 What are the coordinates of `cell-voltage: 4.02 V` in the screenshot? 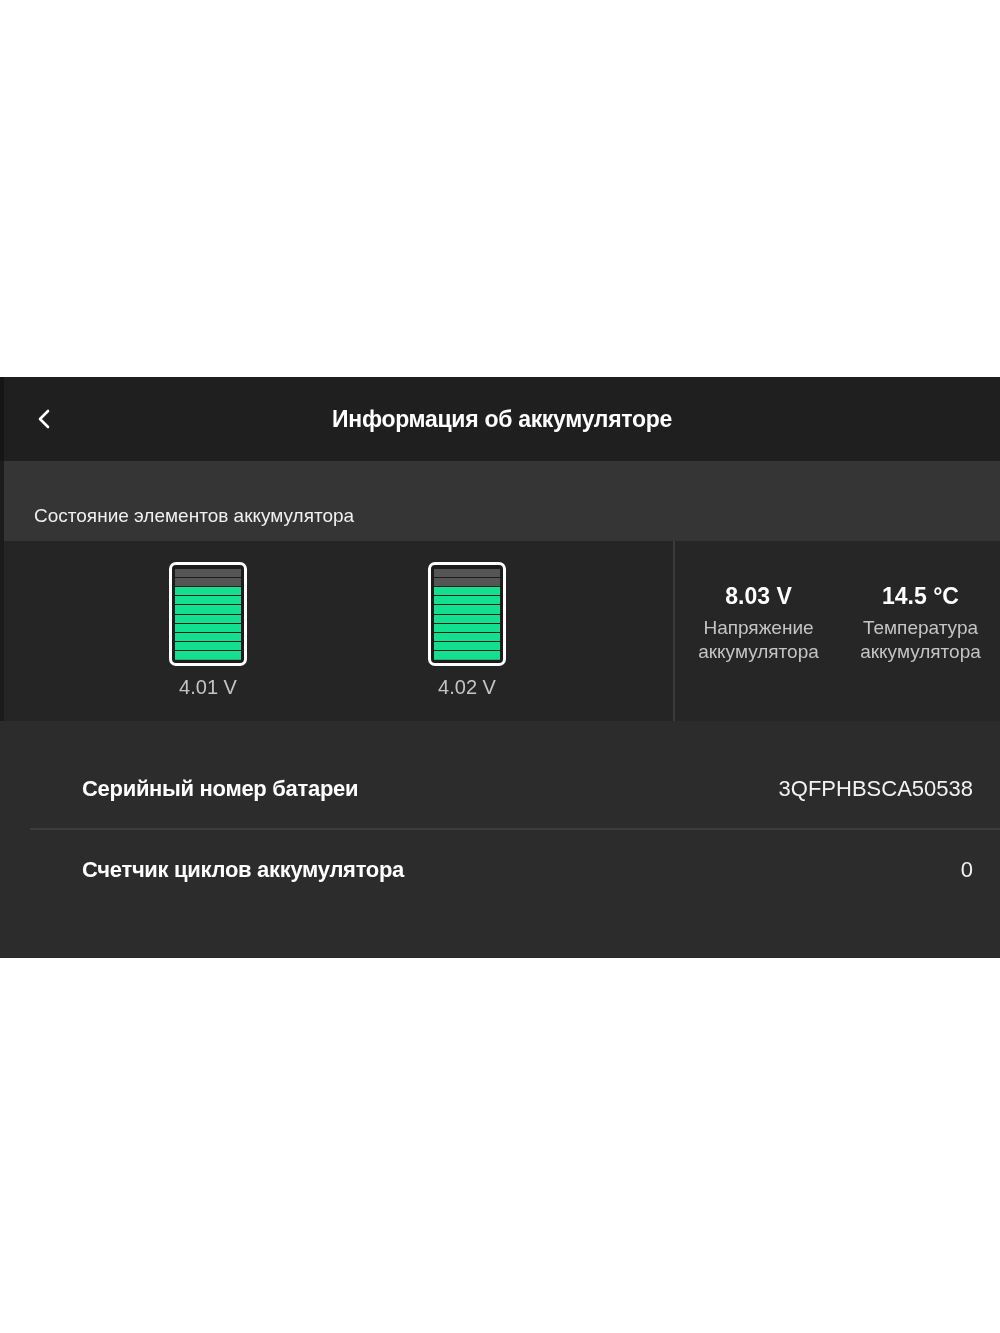 It's located at (467, 687).